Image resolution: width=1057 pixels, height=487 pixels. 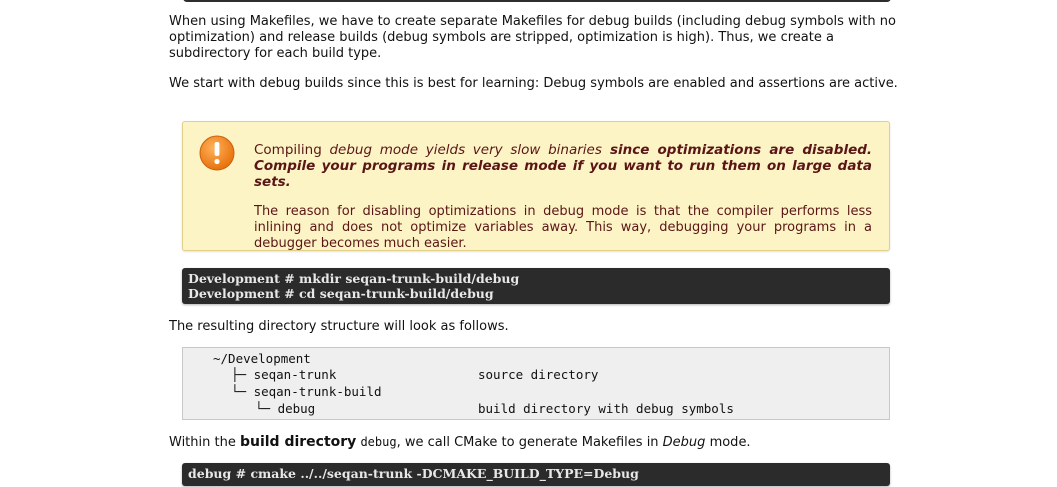 What do you see at coordinates (537, 1) in the screenshot?
I see `previous-code-block-edge` at bounding box center [537, 1].